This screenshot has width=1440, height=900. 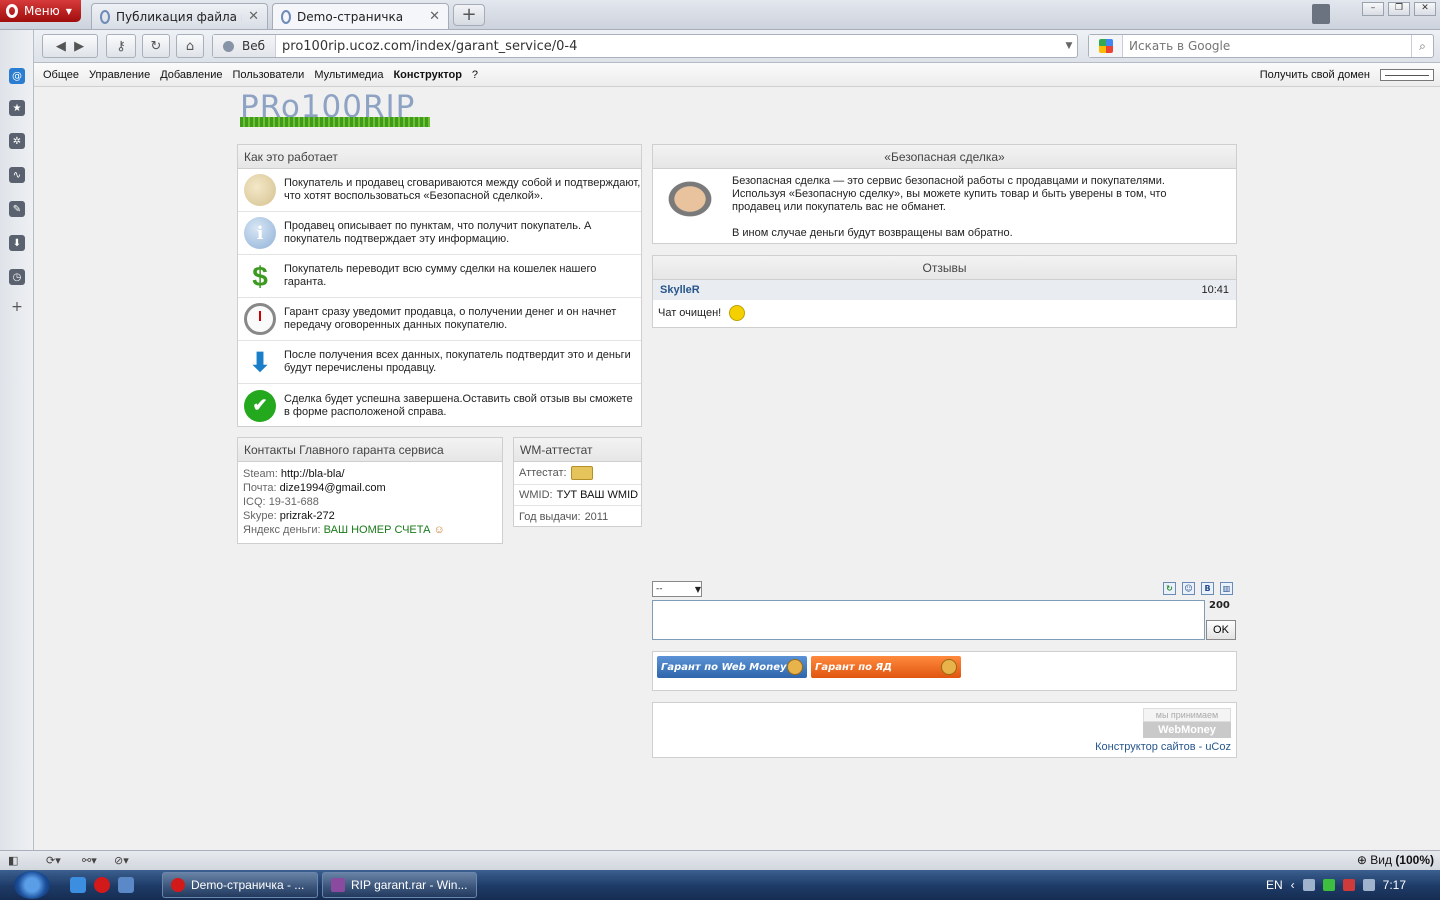 What do you see at coordinates (1422, 46) in the screenshot?
I see `search-icon: ⌕` at bounding box center [1422, 46].